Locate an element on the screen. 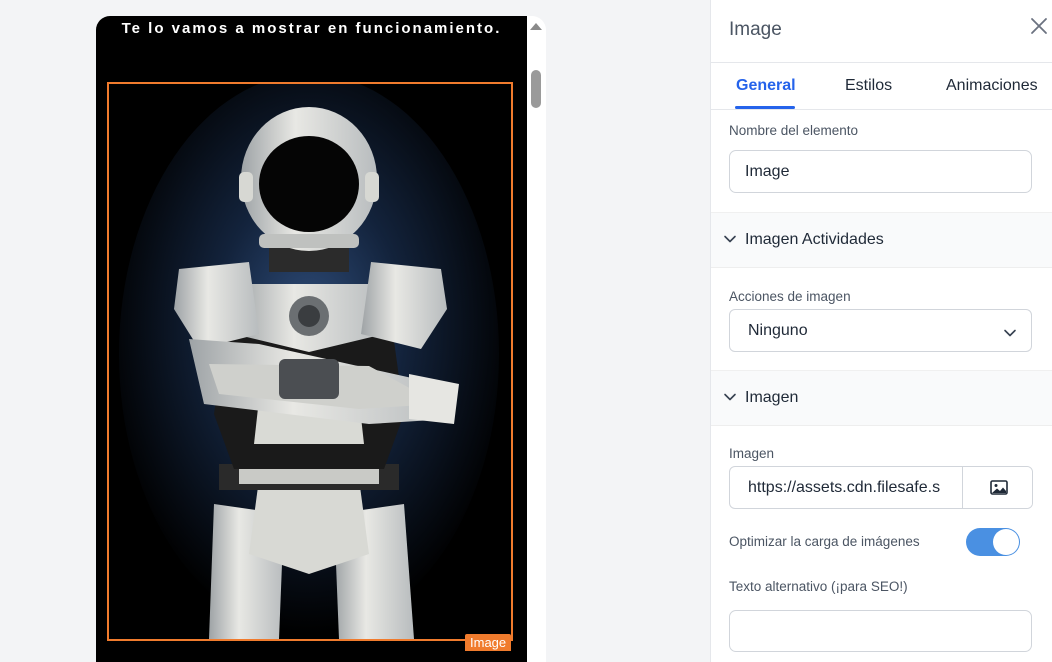 This screenshot has height=662, width=1052. section-image: Imagen is located at coordinates (881, 398).